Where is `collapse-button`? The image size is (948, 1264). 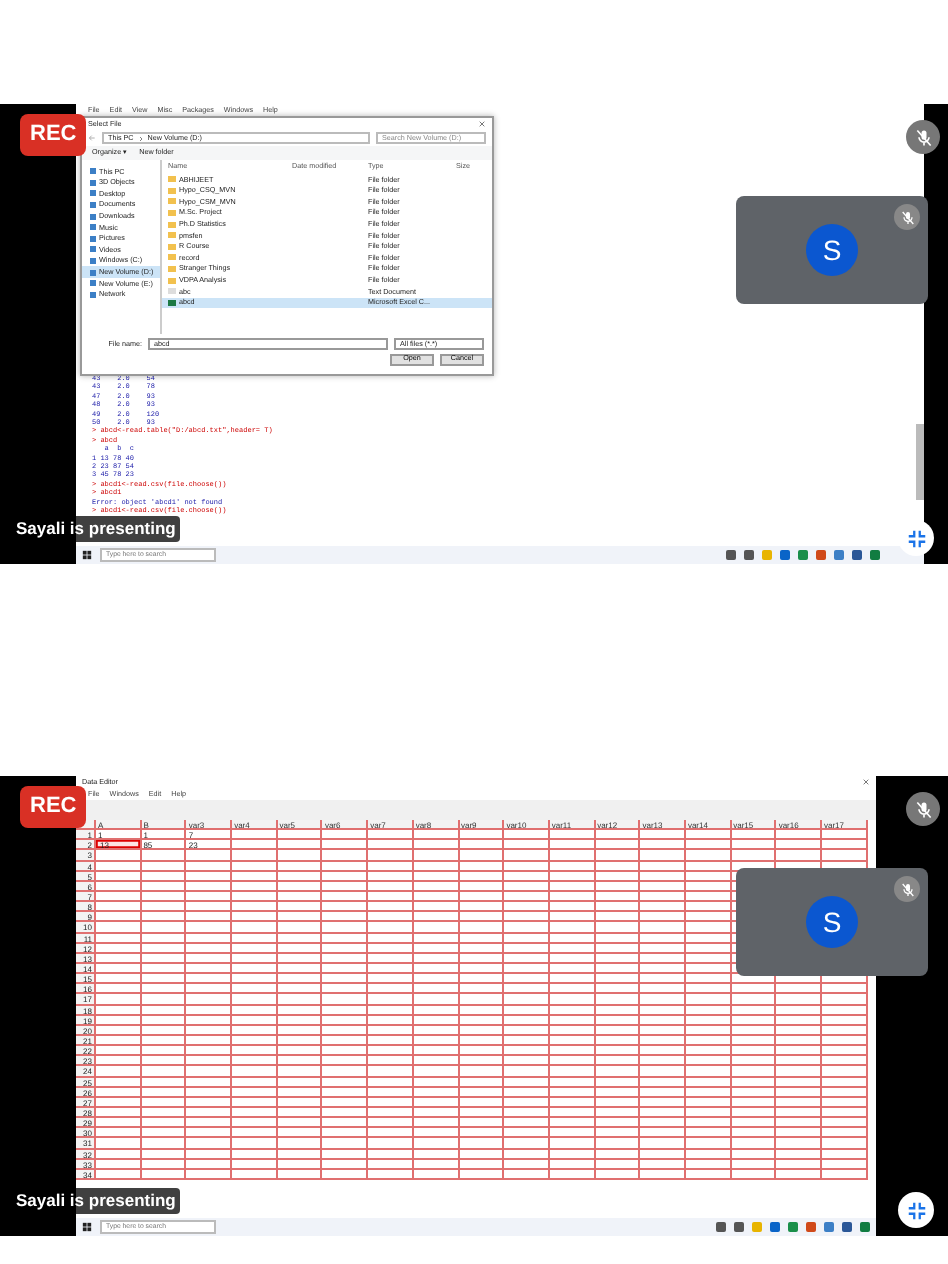
collapse-button is located at coordinates (916, 1210).